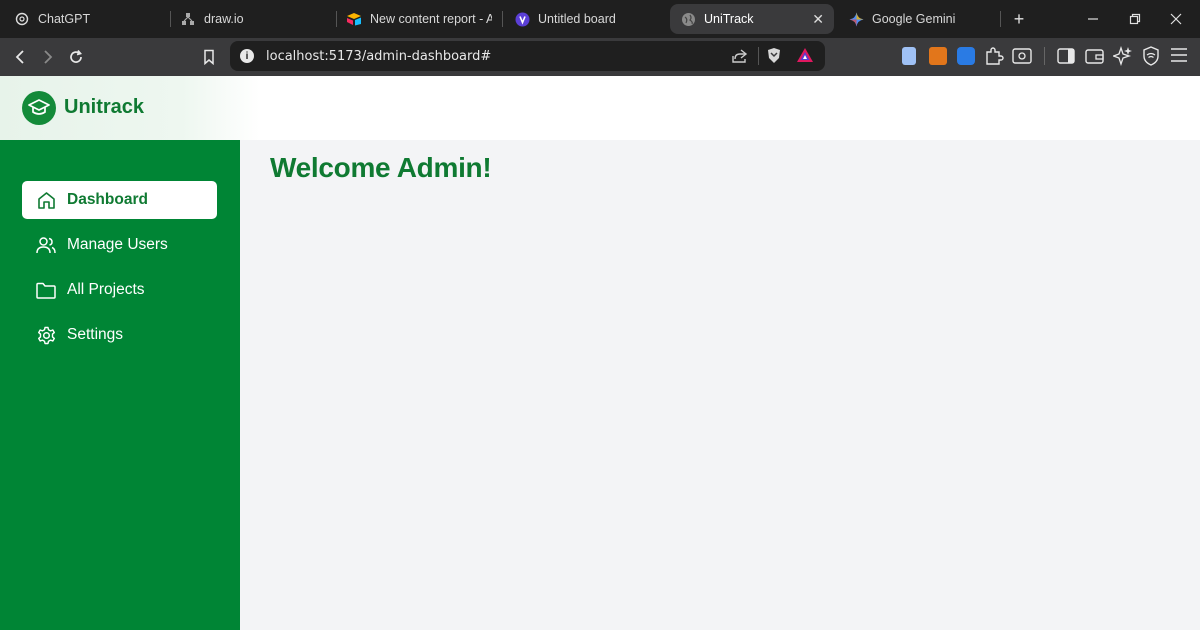  Describe the element at coordinates (39, 108) in the screenshot. I see `graduation-cap-icon` at that location.